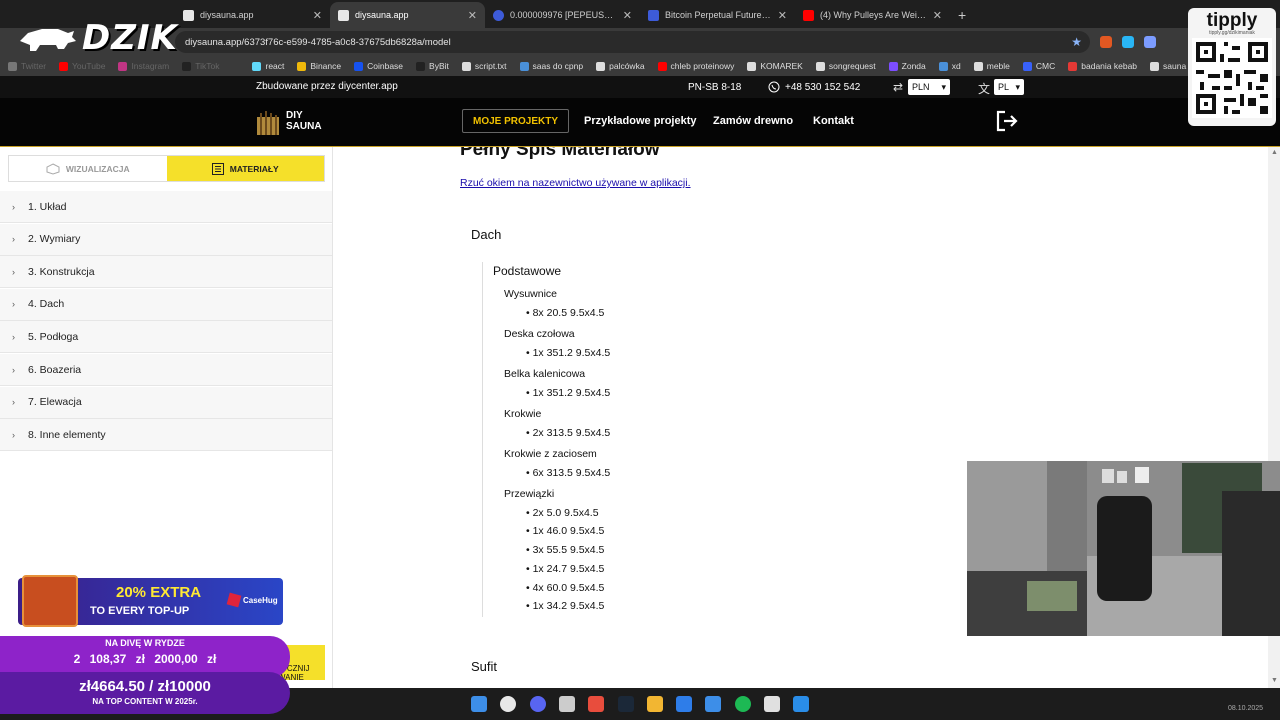 This screenshot has width=1280, height=720. I want to click on bookmark-label: react, so click(275, 66).